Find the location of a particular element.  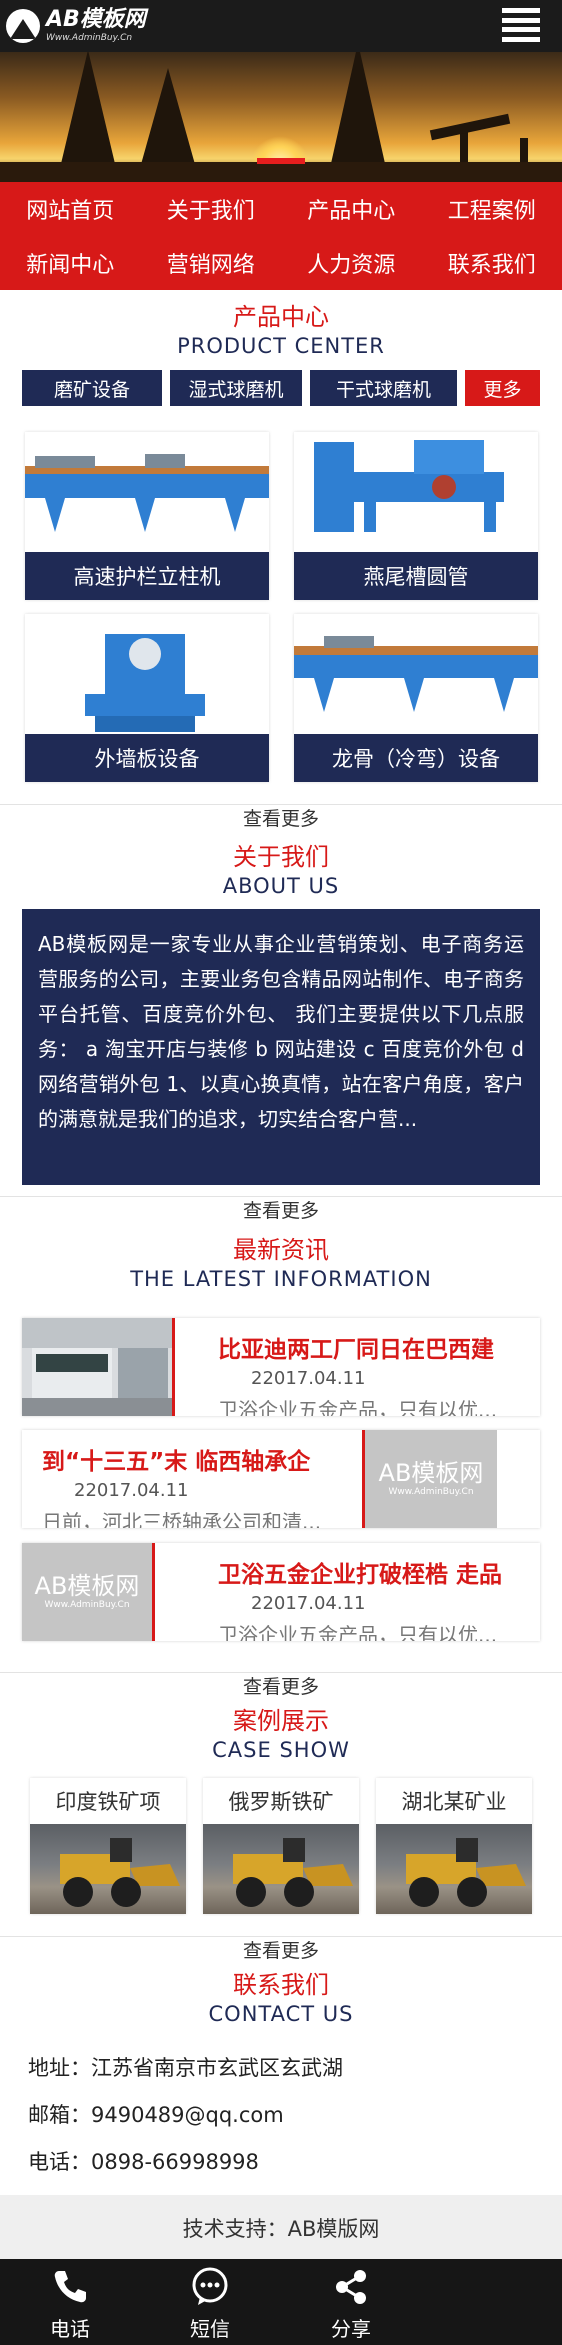

contact-address: 地址：江苏省南京市玄武区玄武湖 is located at coordinates (185, 2068).